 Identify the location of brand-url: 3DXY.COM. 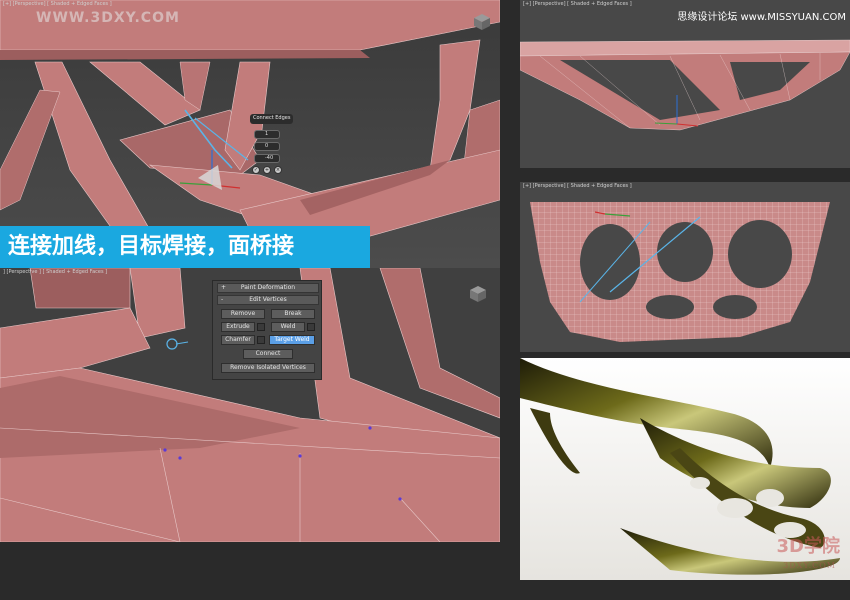
(809, 565).